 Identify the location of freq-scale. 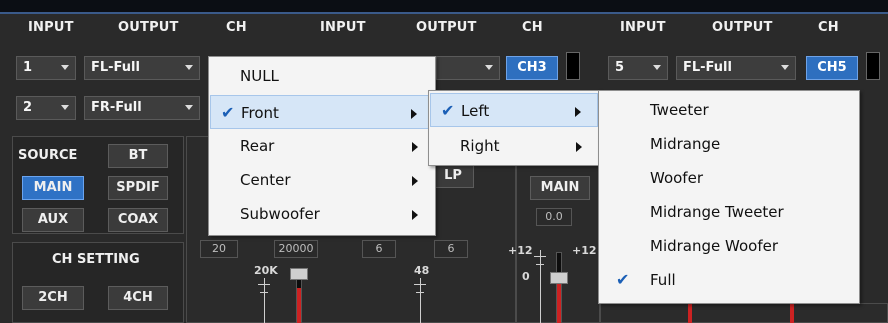
(264, 300).